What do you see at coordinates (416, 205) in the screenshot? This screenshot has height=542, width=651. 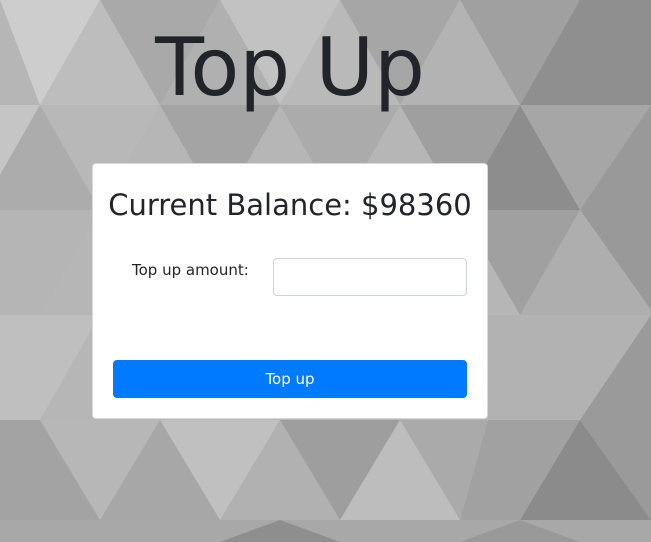 I see `balance-value: $98360` at bounding box center [416, 205].